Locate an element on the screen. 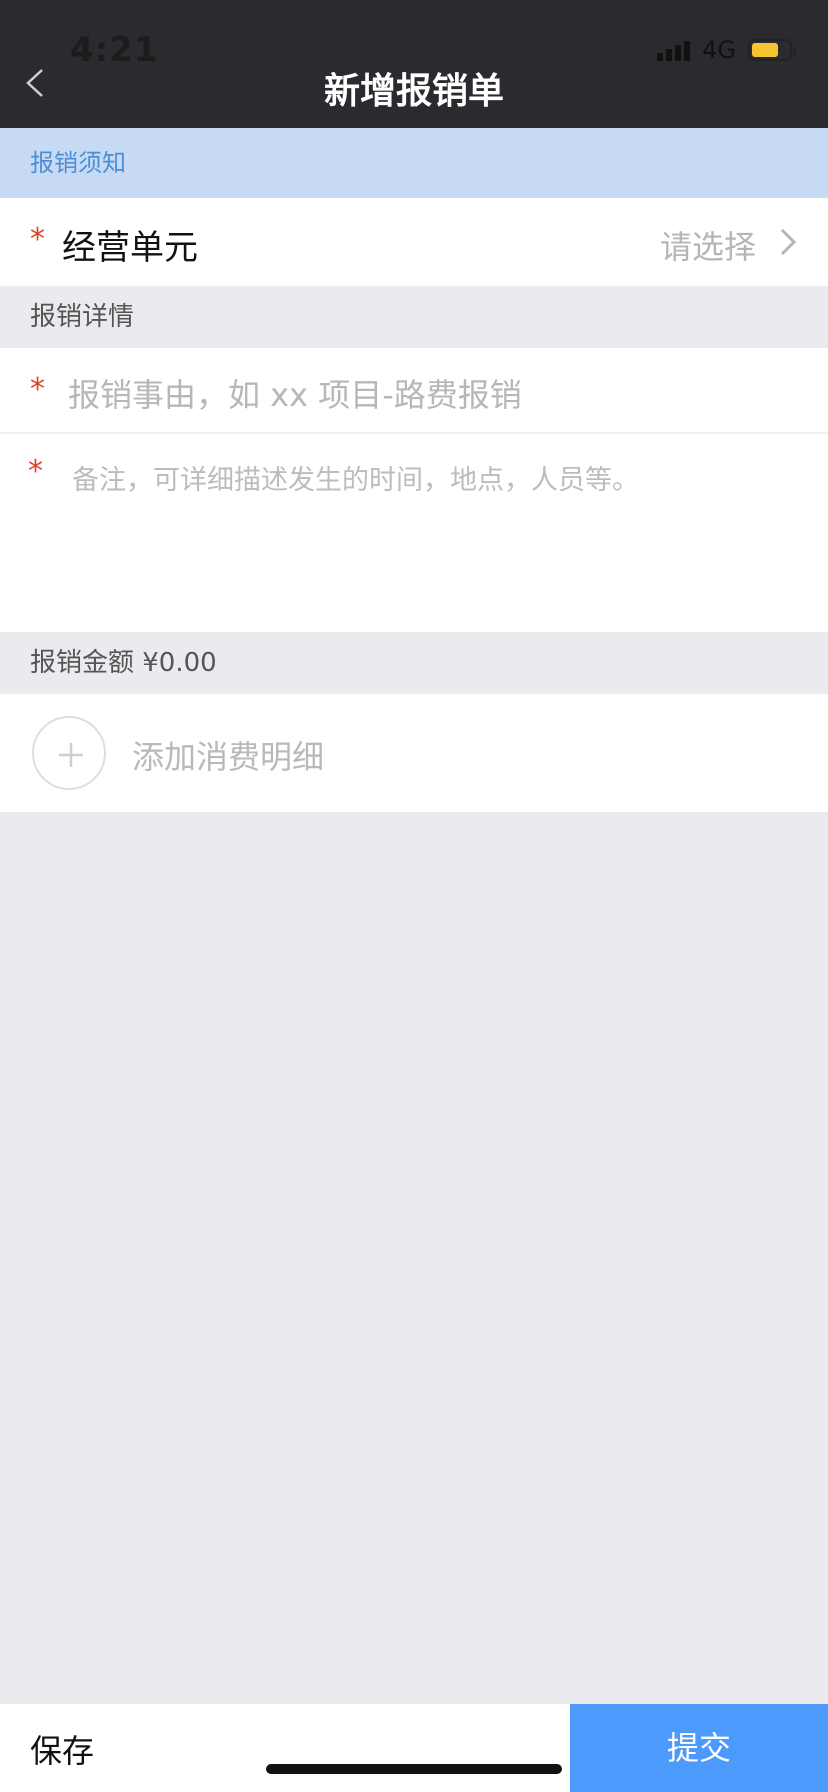 This screenshot has height=1792, width=828. bottom-action-bar: 保存 提交 is located at coordinates (414, 1748).